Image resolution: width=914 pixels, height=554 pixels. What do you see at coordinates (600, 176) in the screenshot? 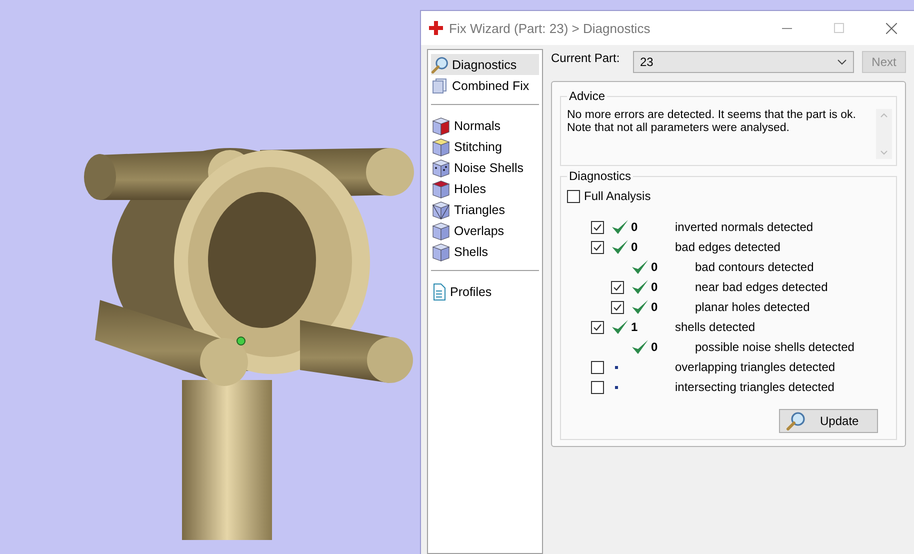
I see `diagnostics-title: Diagnostics` at bounding box center [600, 176].